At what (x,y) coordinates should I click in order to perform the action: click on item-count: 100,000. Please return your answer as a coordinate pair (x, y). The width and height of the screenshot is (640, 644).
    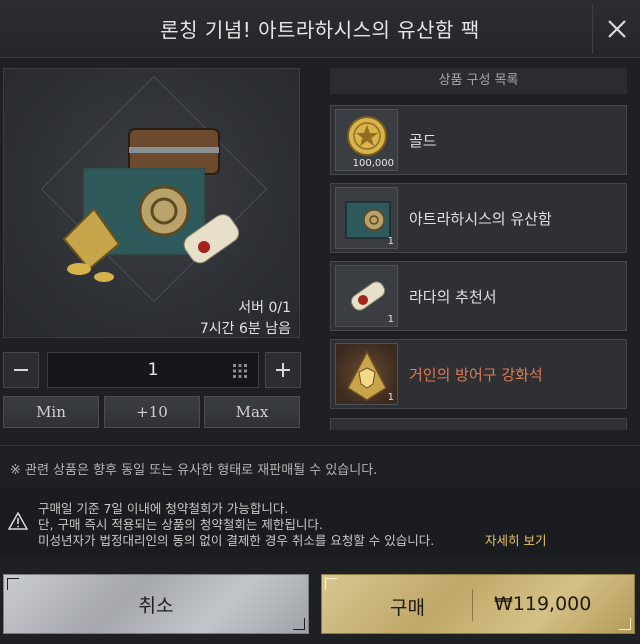
    Looking at the image, I should click on (373, 163).